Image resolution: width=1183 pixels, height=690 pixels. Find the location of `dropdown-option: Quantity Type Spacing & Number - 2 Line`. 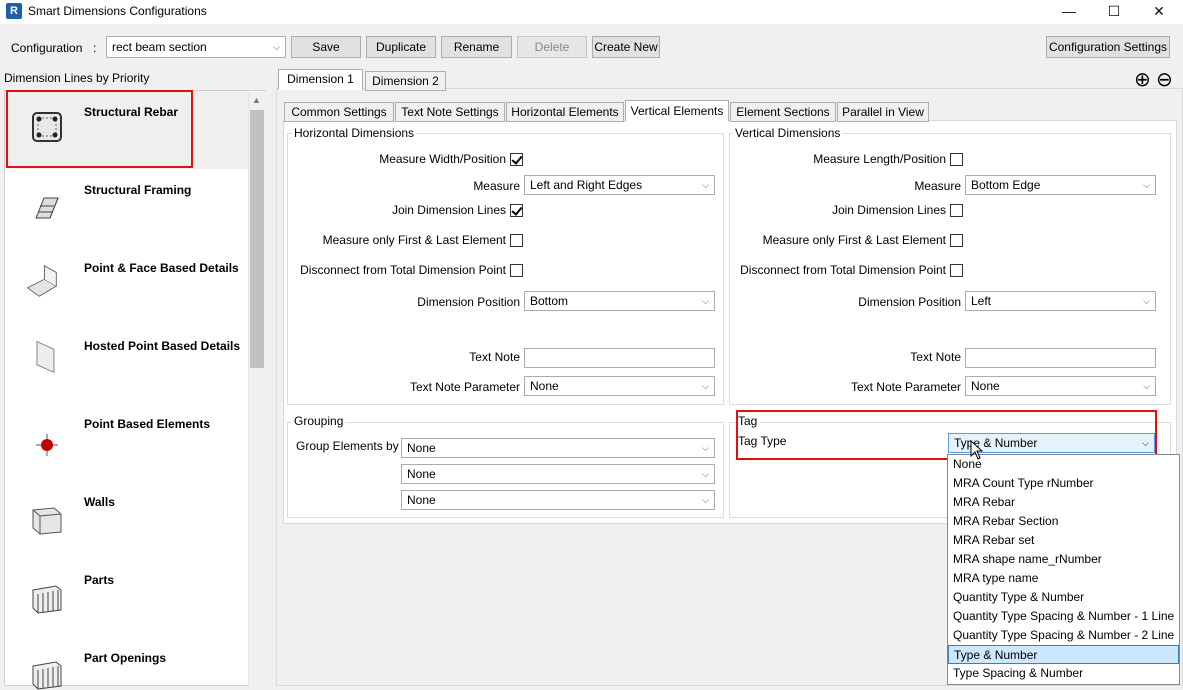

dropdown-option: Quantity Type Spacing & Number - 2 Line is located at coordinates (1063, 635).